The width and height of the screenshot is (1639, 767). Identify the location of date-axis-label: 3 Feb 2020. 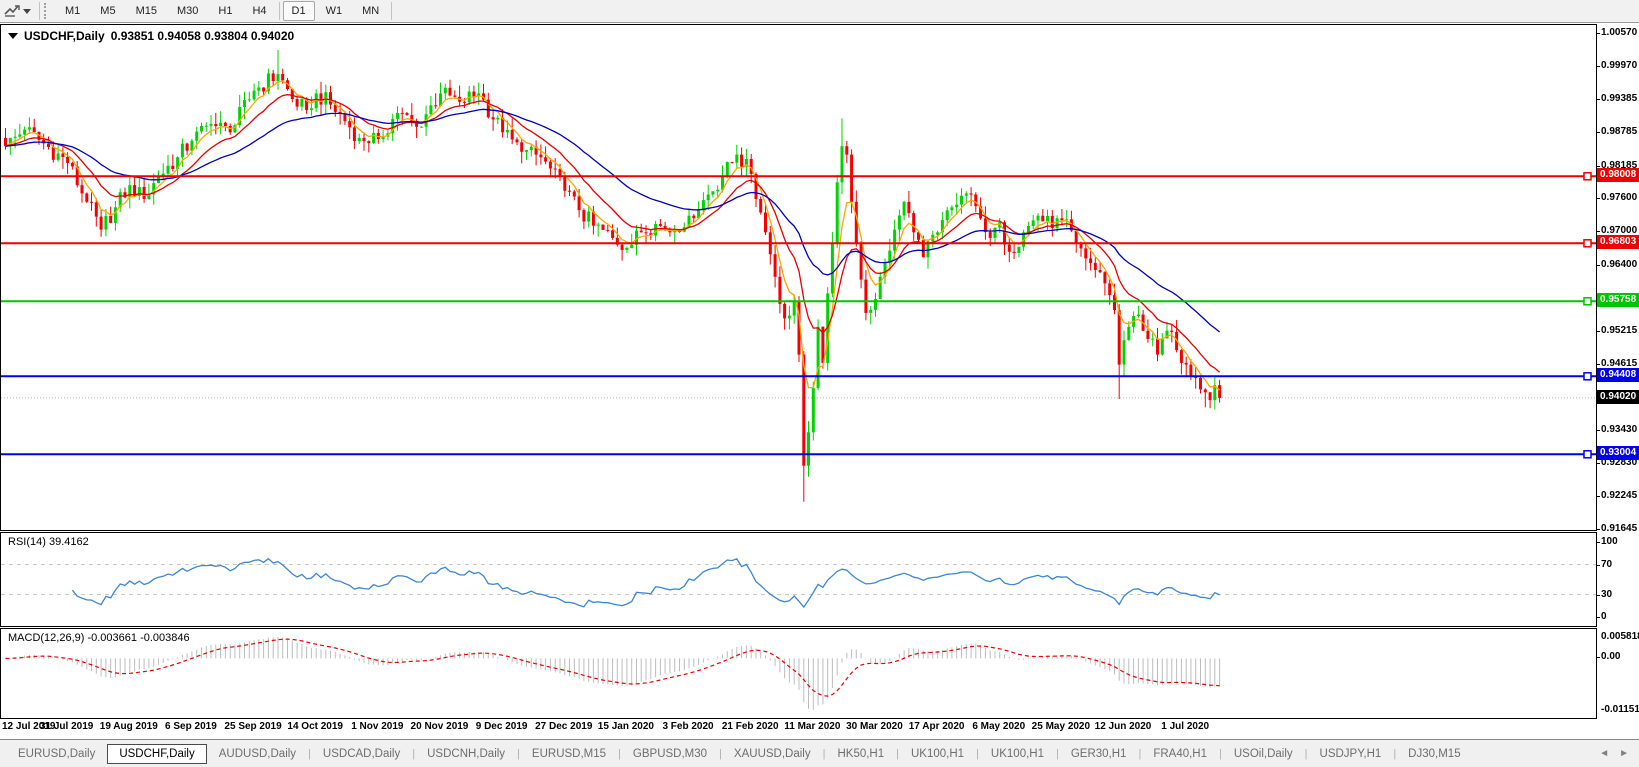
(688, 726).